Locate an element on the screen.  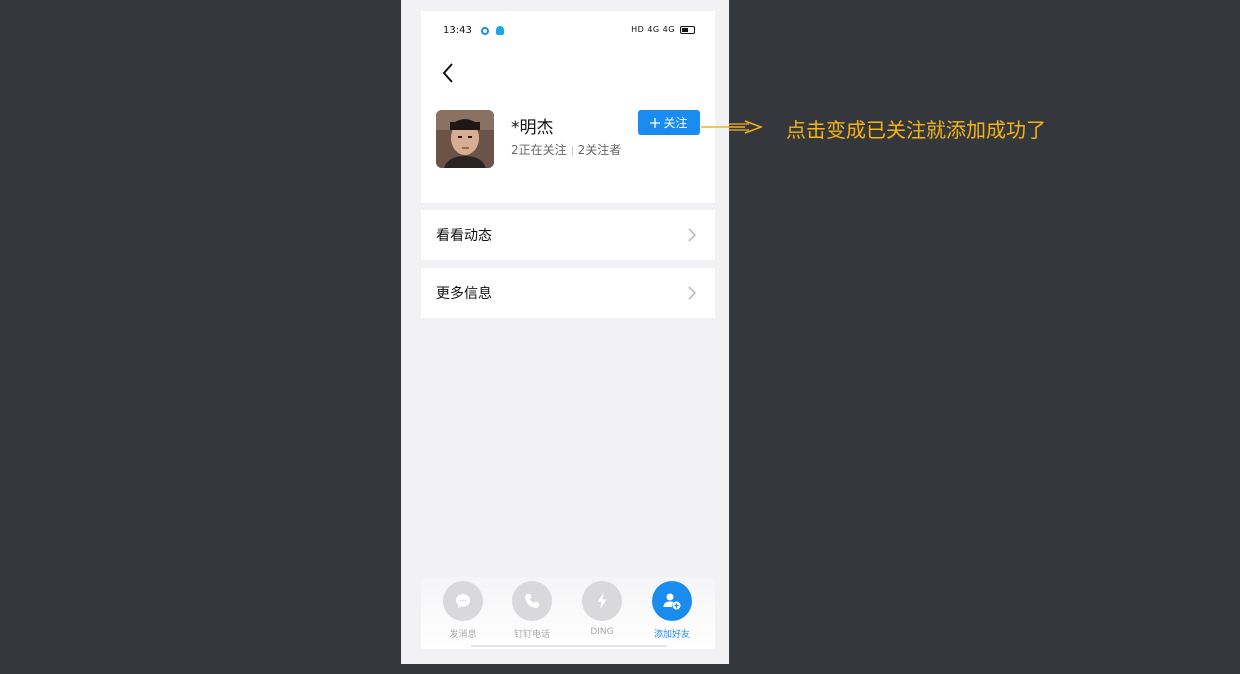
phone-icon is located at coordinates (532, 601).